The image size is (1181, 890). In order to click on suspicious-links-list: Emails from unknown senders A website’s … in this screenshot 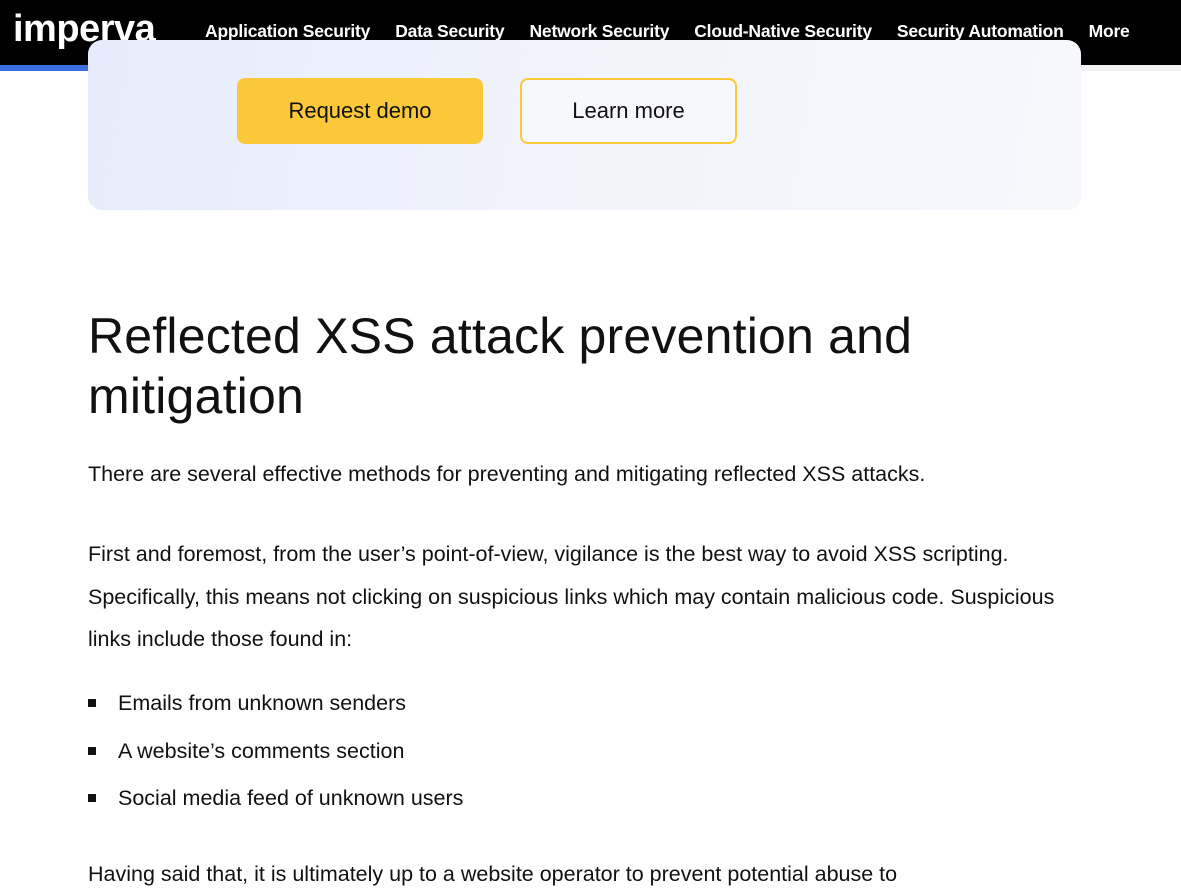, I will do `click(275, 755)`.